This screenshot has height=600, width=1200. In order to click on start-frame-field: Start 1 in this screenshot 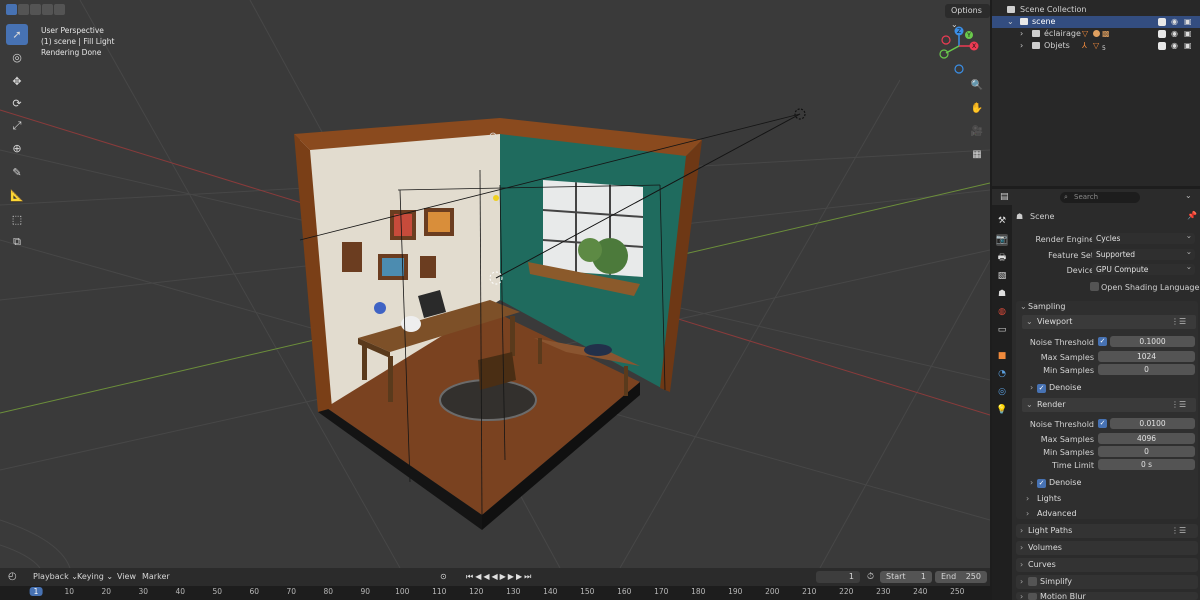, I will do `click(906, 577)`.